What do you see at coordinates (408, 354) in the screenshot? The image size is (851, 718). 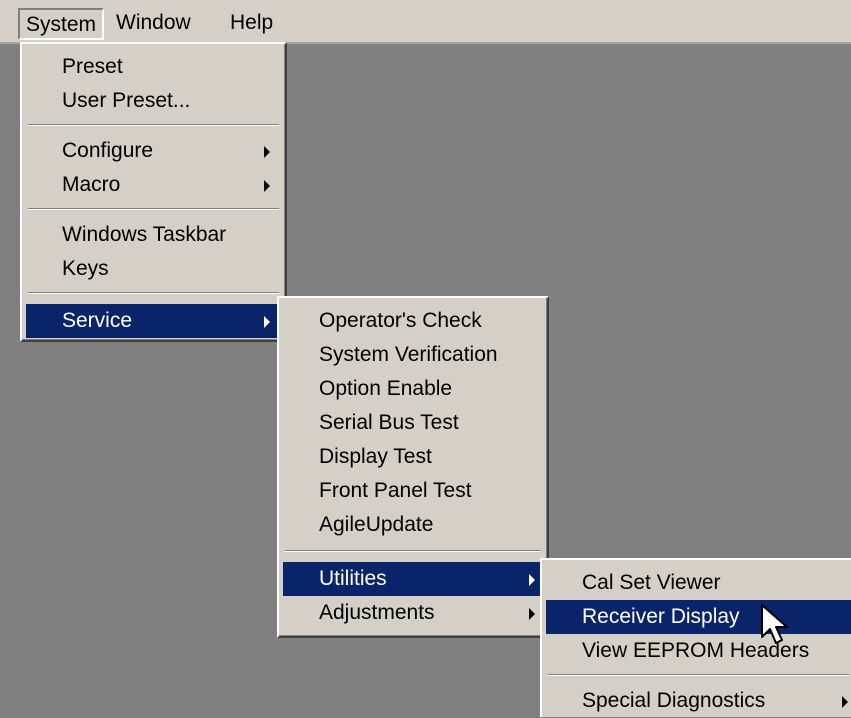 I see `menu-item-label: System Verification` at bounding box center [408, 354].